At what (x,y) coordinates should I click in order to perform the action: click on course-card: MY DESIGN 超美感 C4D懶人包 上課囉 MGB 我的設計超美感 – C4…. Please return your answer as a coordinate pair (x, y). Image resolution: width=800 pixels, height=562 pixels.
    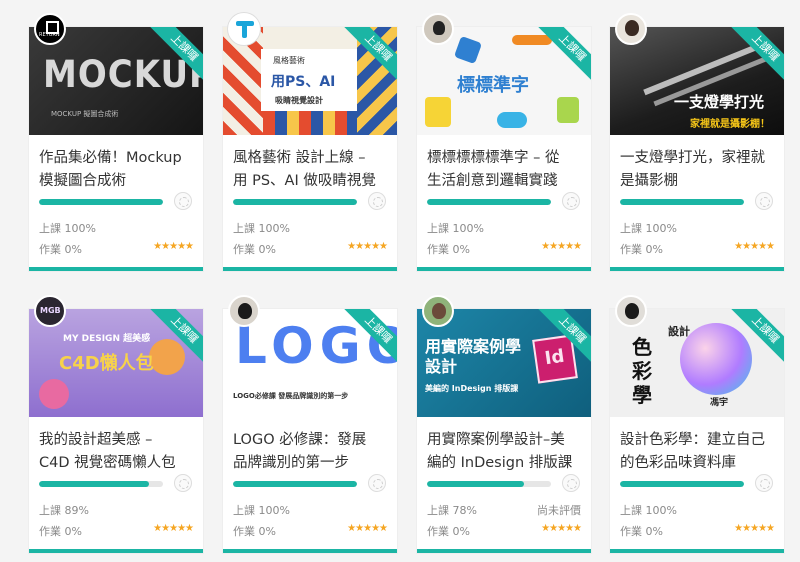
    Looking at the image, I should click on (116, 424).